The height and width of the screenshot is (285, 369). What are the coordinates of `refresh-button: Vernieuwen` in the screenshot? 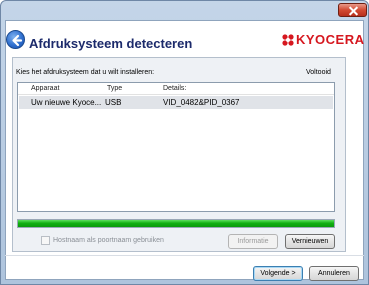 It's located at (310, 241).